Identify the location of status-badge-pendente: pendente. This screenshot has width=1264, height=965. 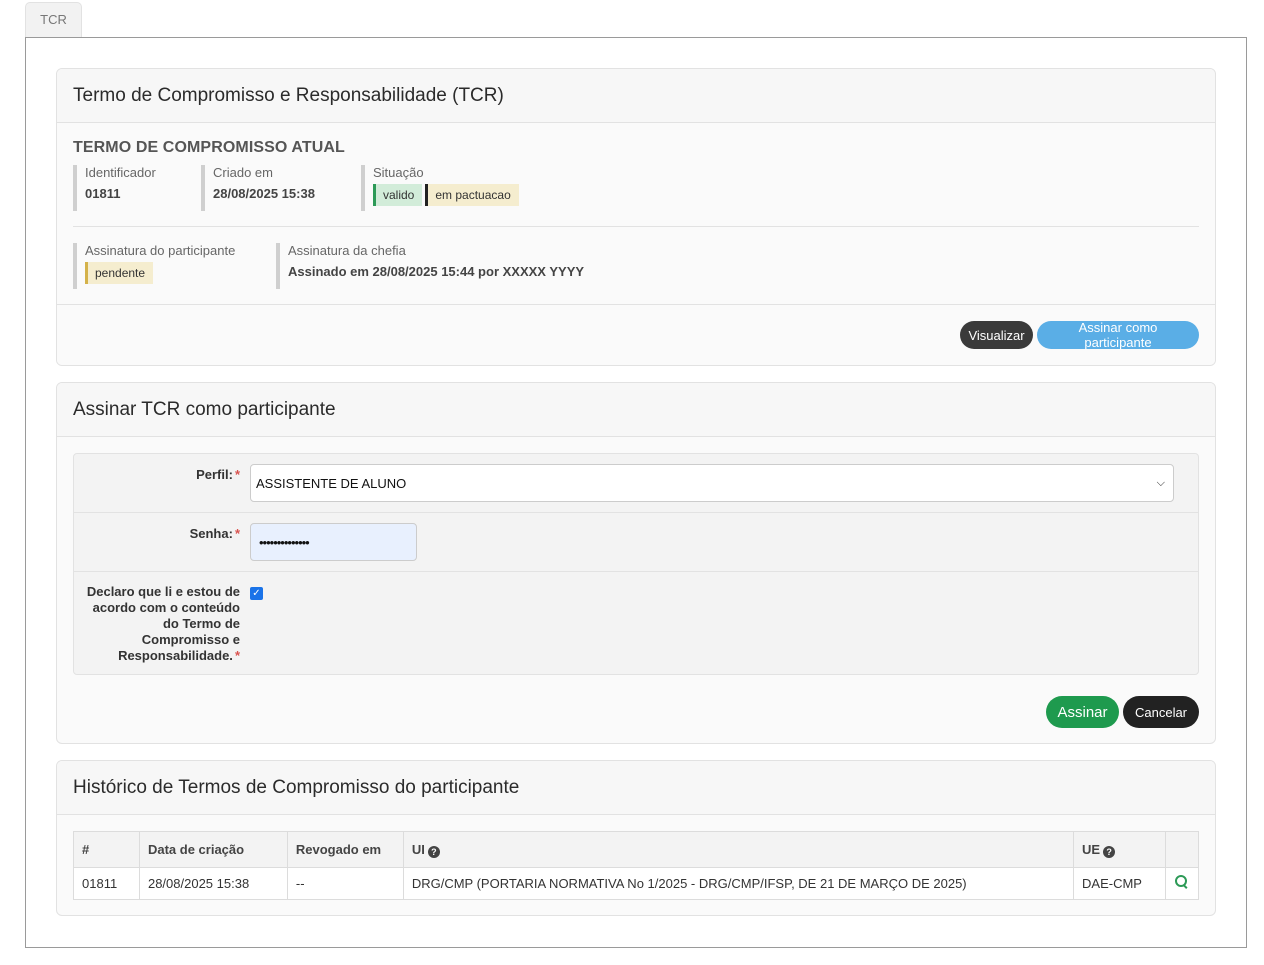
(119, 273).